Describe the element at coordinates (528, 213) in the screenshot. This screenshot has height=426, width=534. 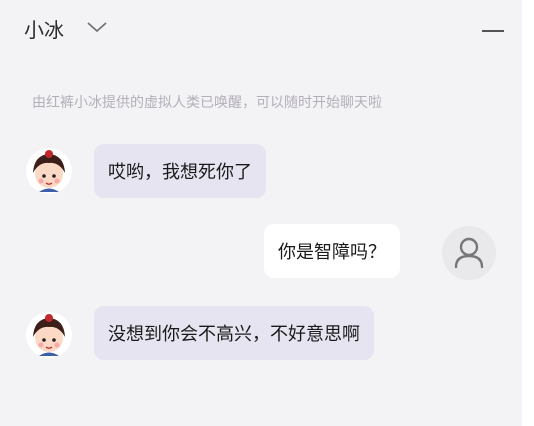
I see `scrollbar` at that location.